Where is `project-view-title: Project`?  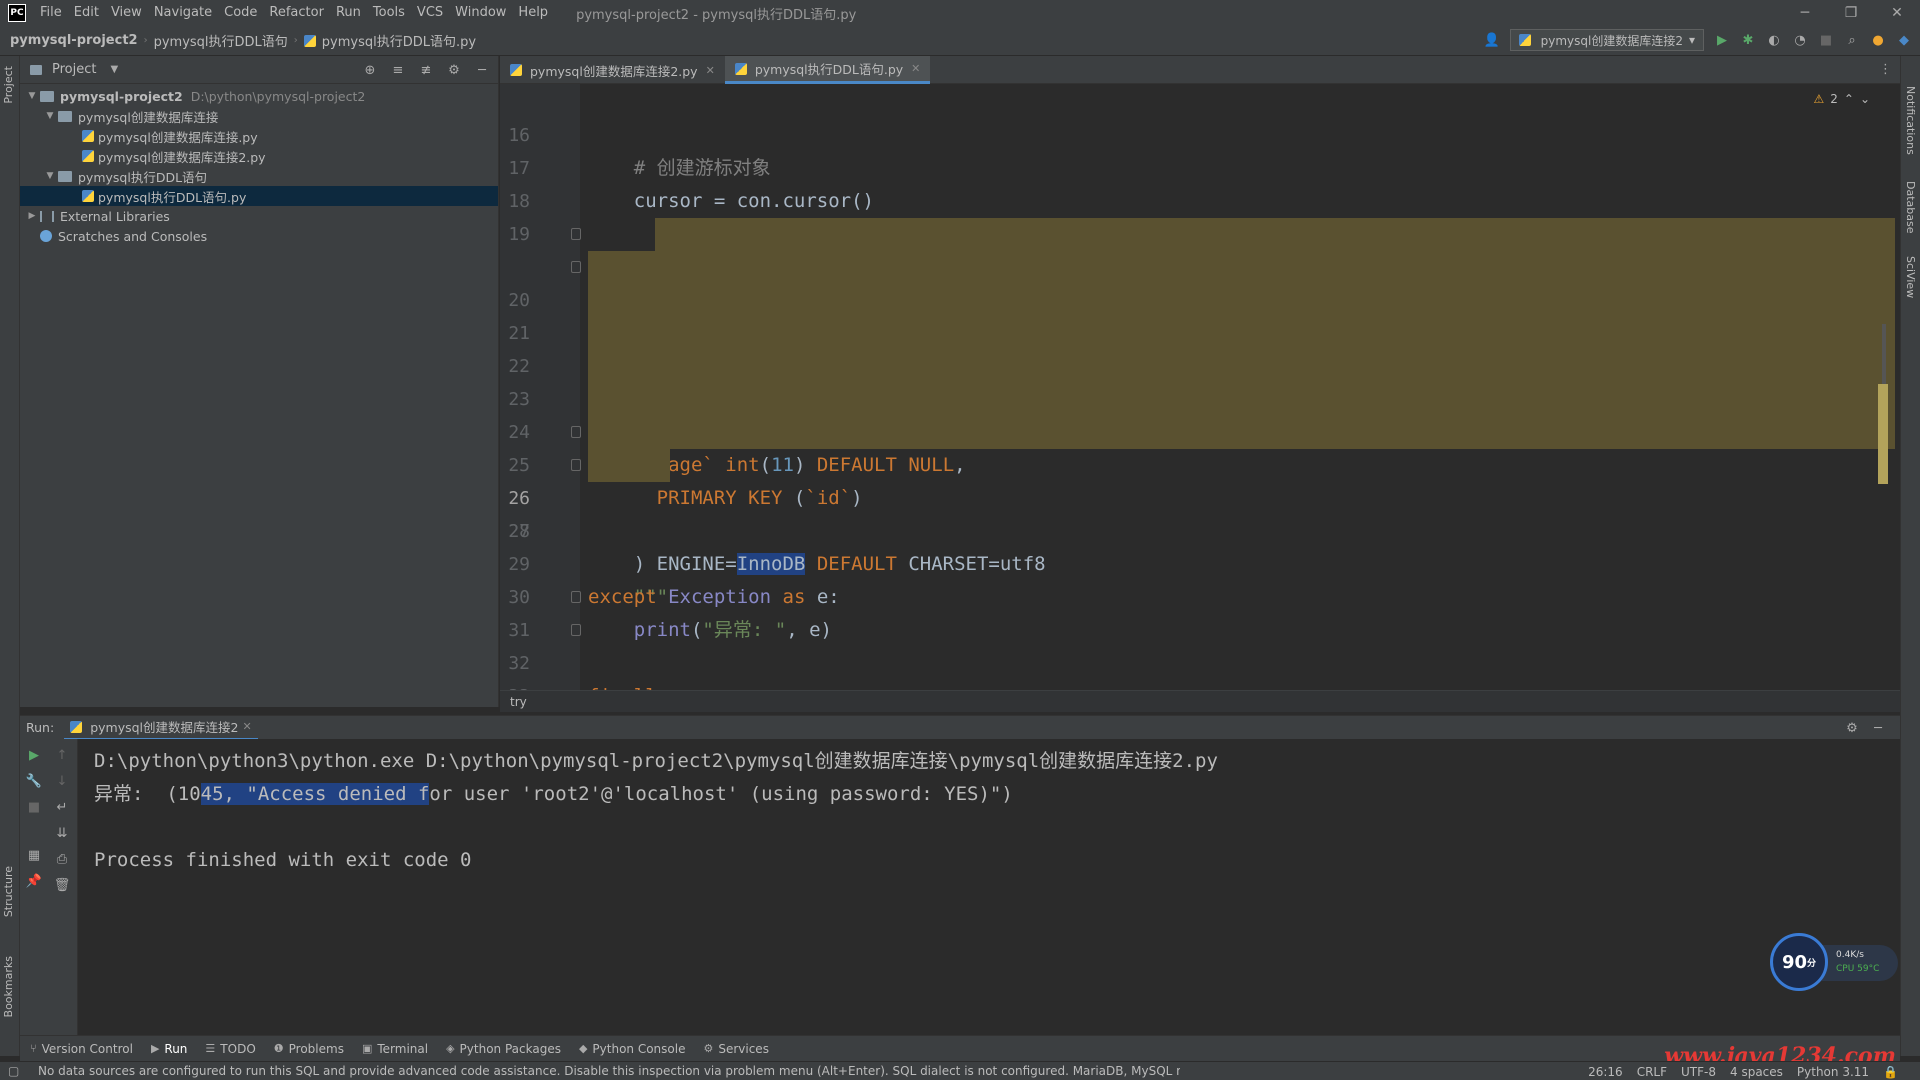 project-view-title: Project is located at coordinates (74, 69).